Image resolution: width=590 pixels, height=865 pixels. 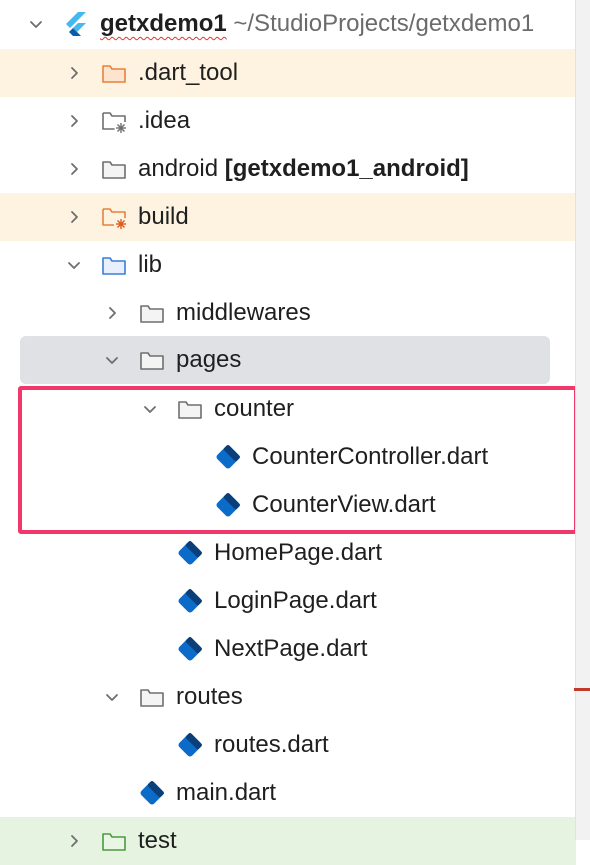 What do you see at coordinates (76, 24) in the screenshot?
I see `flutter-icon` at bounding box center [76, 24].